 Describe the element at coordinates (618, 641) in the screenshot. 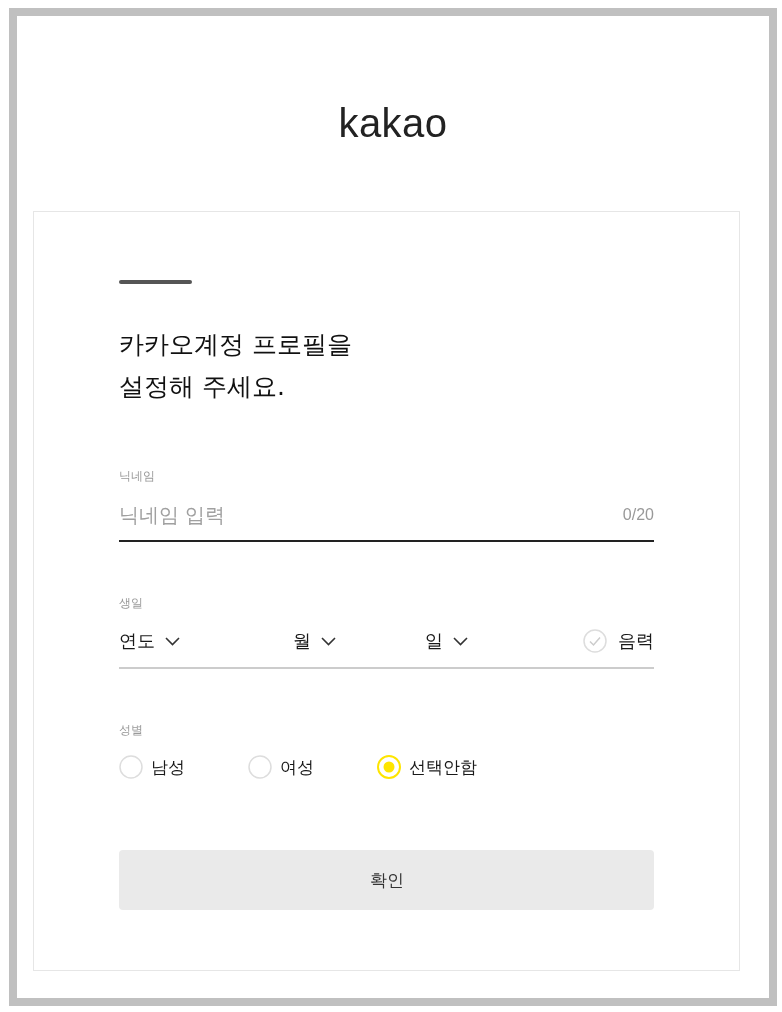

I see `lunar-checkbox: 음력` at that location.